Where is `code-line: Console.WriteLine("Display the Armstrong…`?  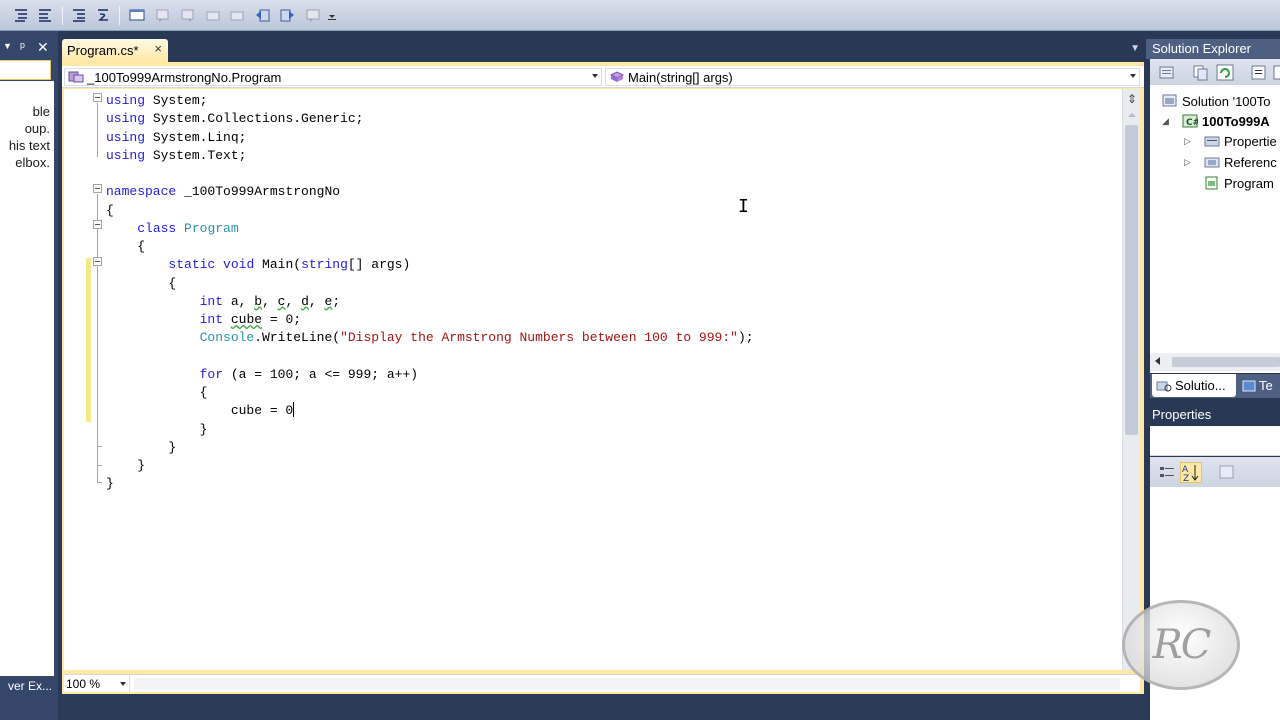 code-line: Console.WriteLine("Display the Armstrong… is located at coordinates (476, 338).